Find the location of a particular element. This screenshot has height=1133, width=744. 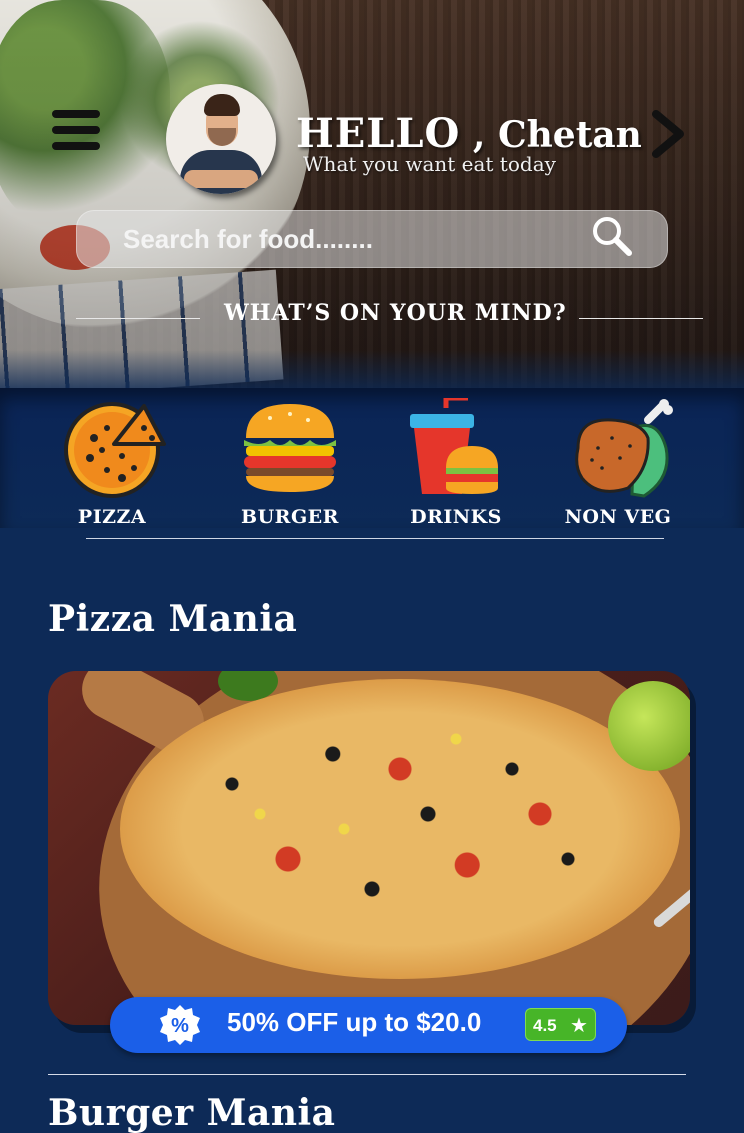

mind-section-title: WHAT’S ON YOUR MIND? is located at coordinates (395, 313).